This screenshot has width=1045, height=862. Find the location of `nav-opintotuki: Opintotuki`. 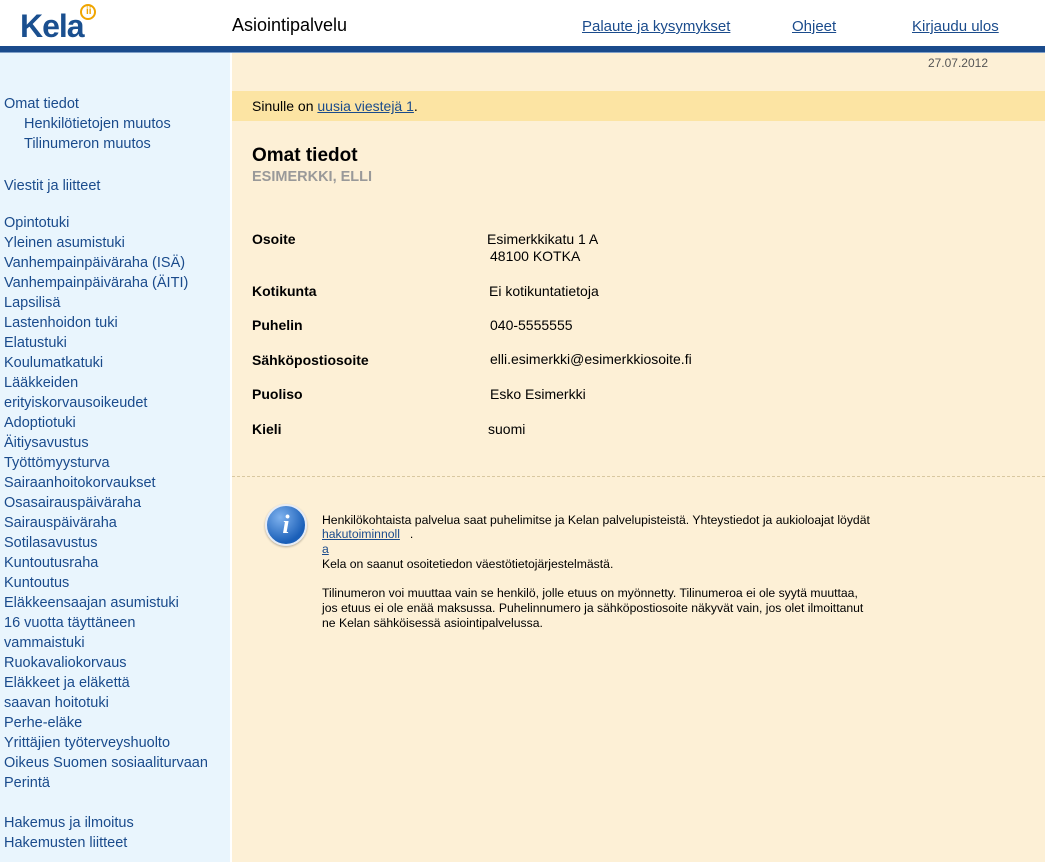

nav-opintotuki: Opintotuki is located at coordinates (36, 223).